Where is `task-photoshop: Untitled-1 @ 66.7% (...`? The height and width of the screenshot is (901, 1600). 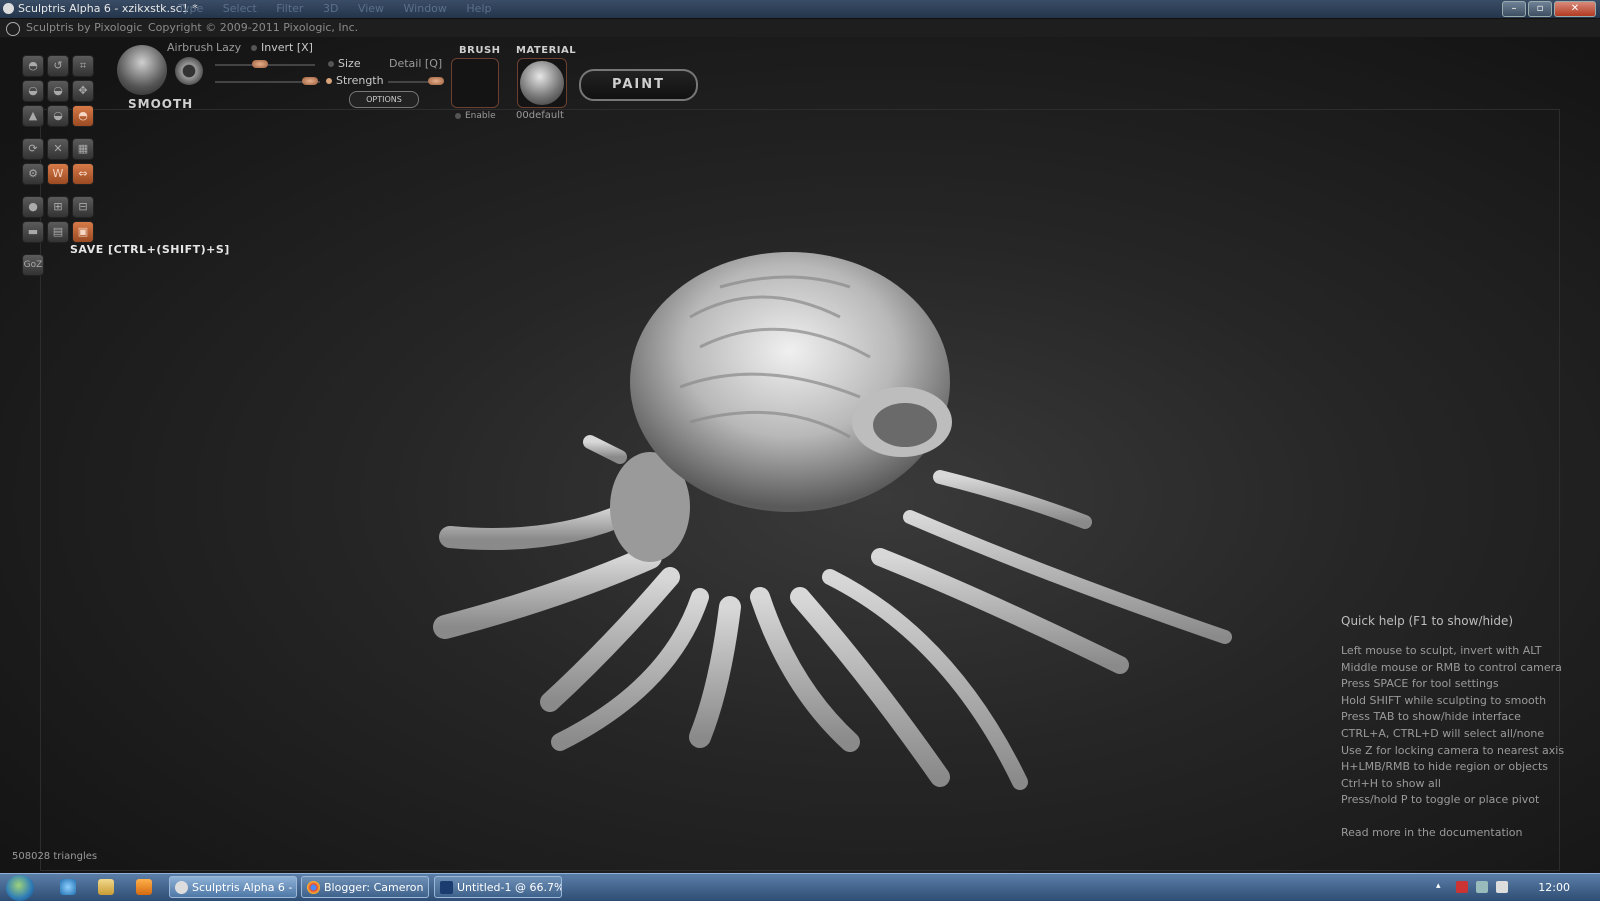
task-photoshop: Untitled-1 @ 66.7% (... is located at coordinates (498, 887).